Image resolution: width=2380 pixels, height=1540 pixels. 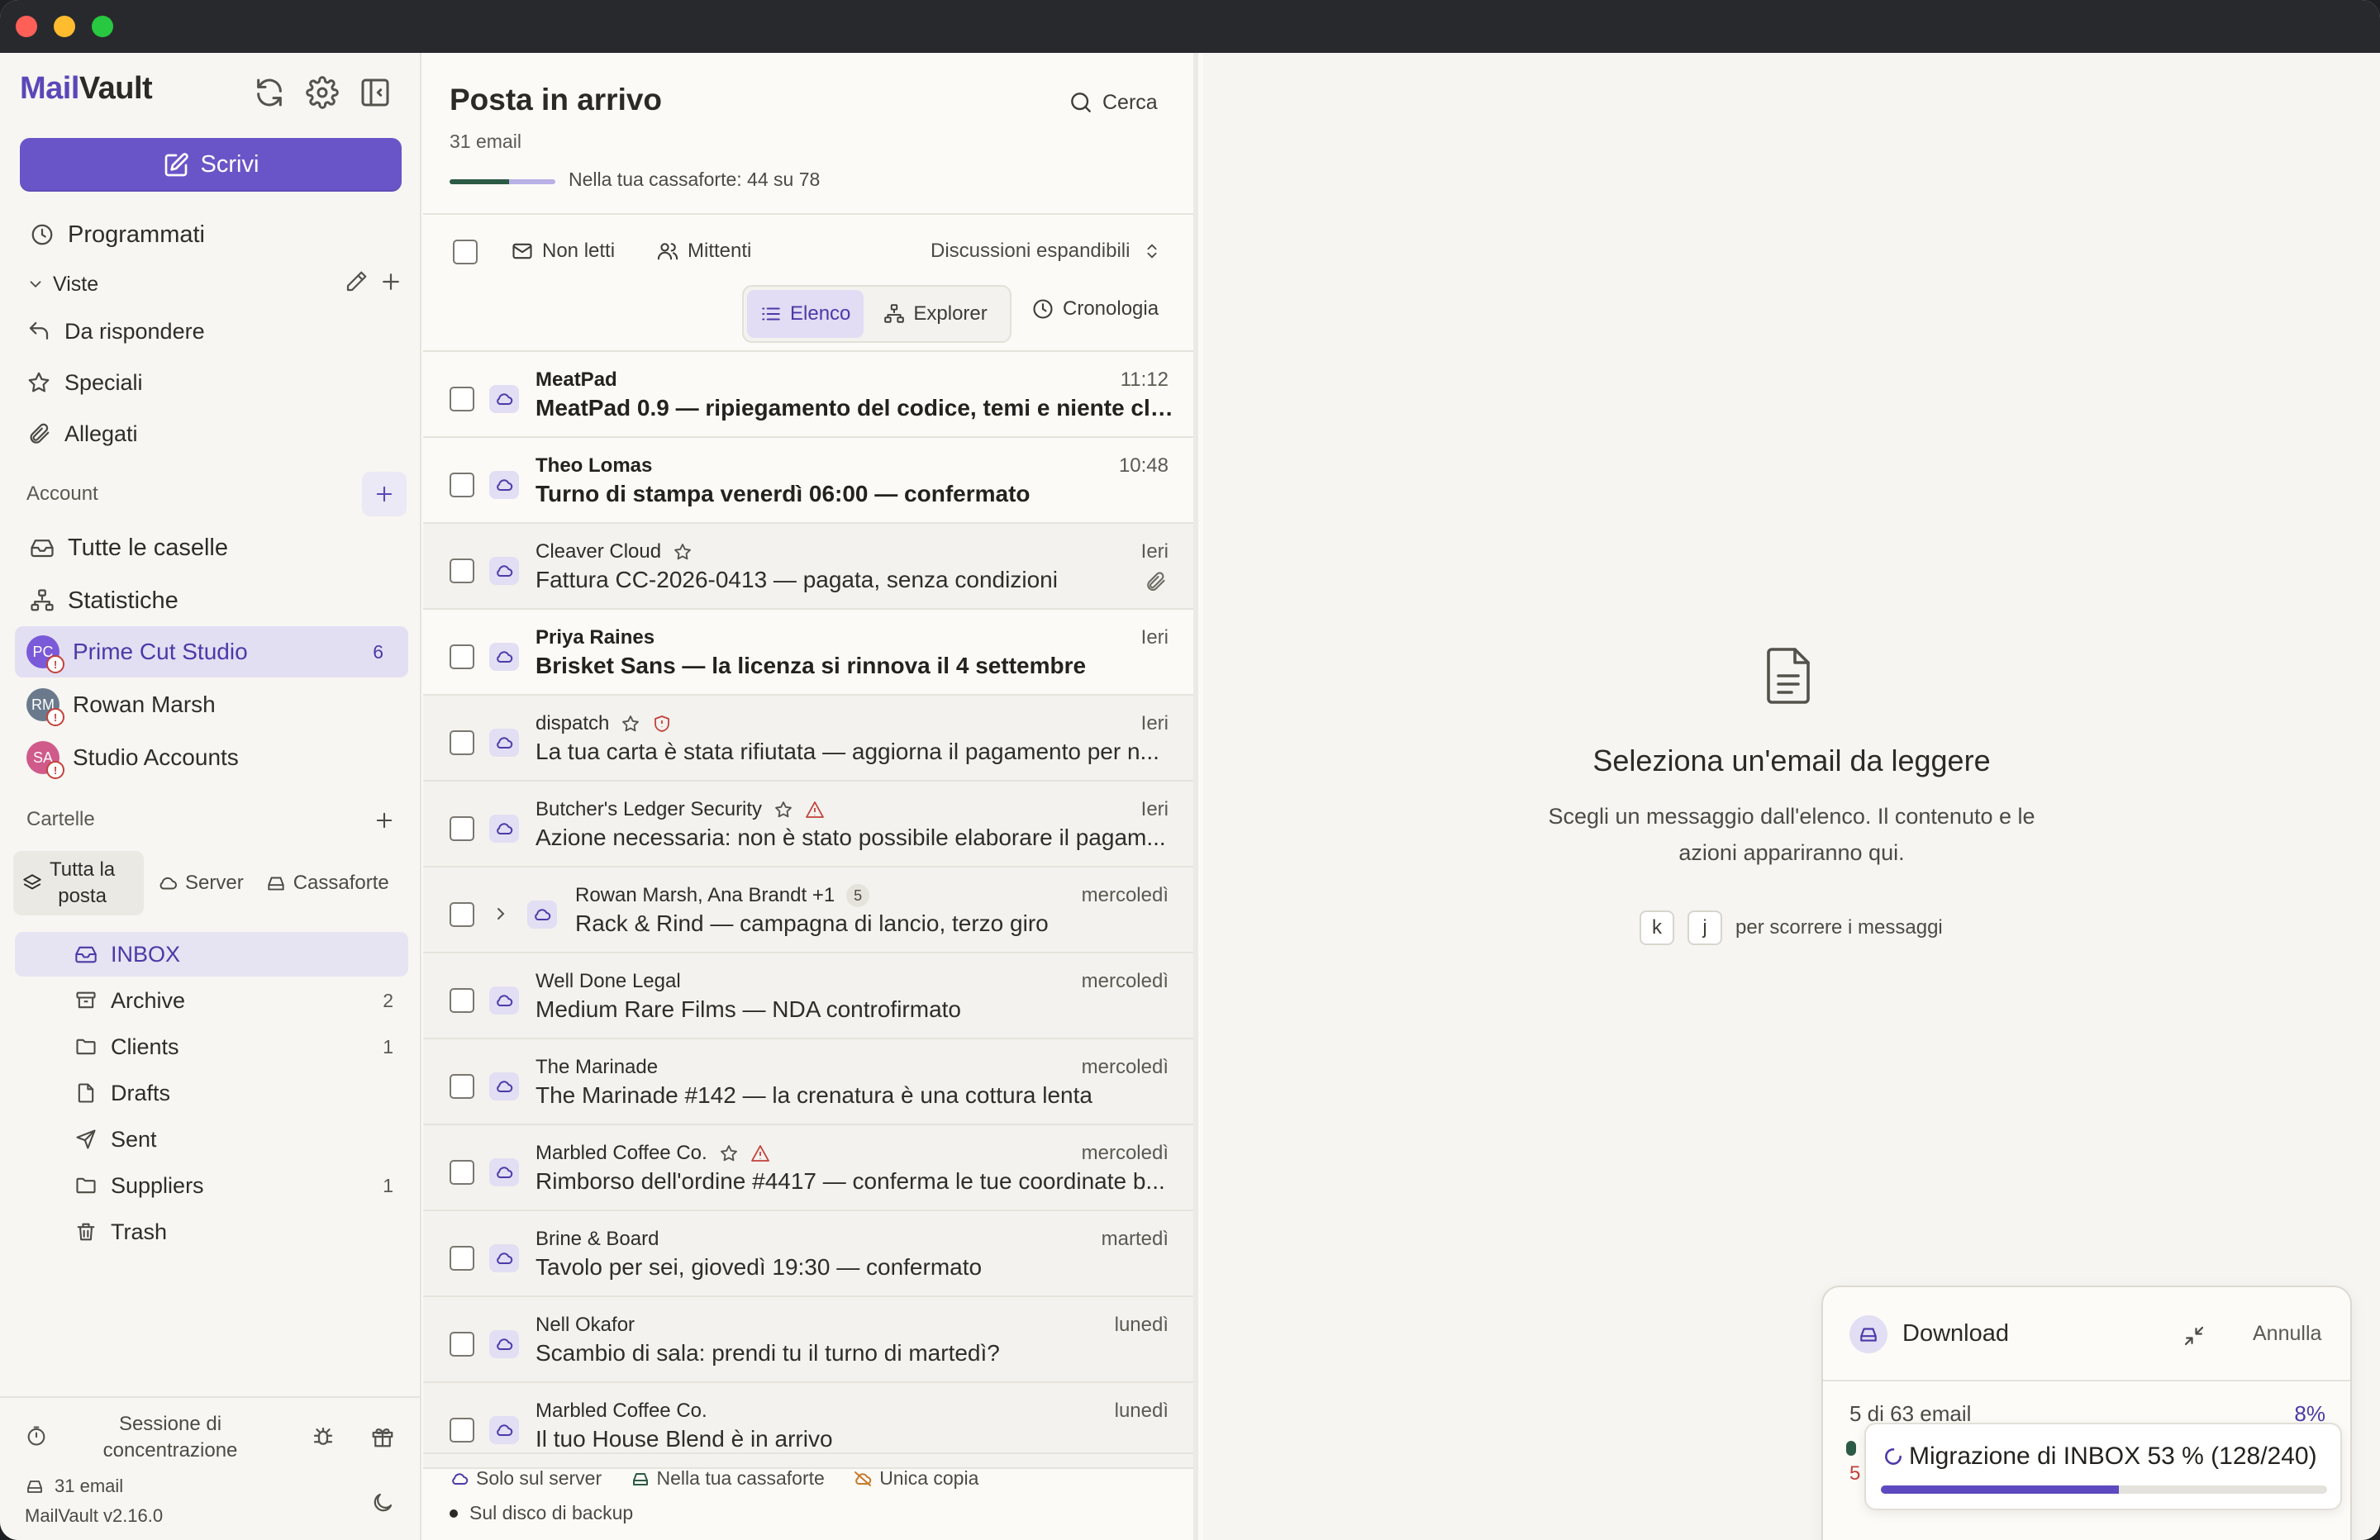 What do you see at coordinates (1130, 102) in the screenshot?
I see `search-label: Cerca` at bounding box center [1130, 102].